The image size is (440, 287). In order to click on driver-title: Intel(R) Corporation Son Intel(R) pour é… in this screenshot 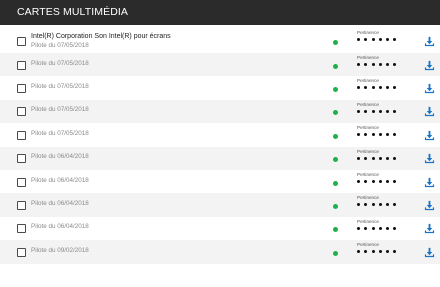, I will do `click(101, 36)`.